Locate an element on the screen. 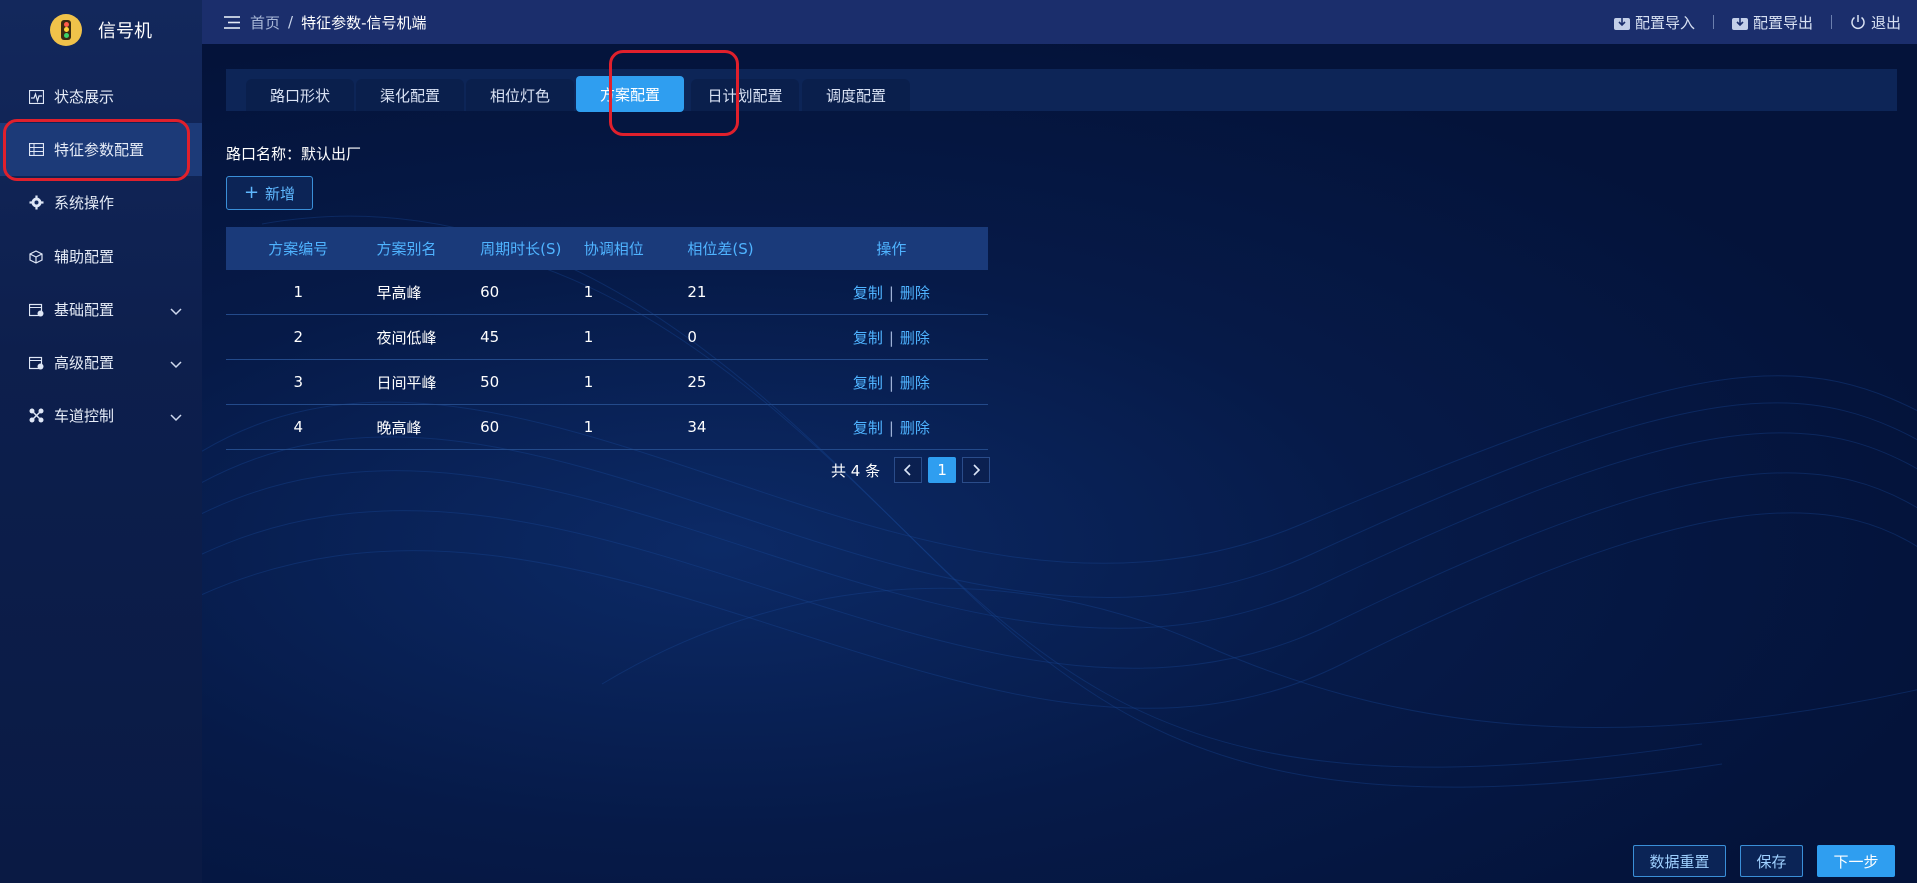 The height and width of the screenshot is (883, 1917). add-plan-button: + 新增 is located at coordinates (269, 193).